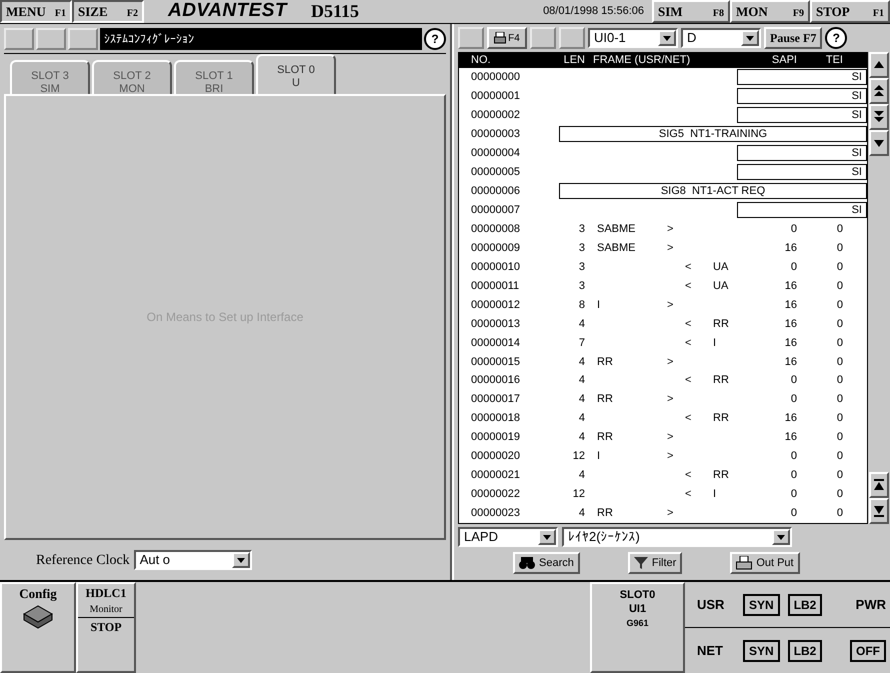 Image resolution: width=890 pixels, height=673 pixels. Describe the element at coordinates (677, 537) in the screenshot. I see `layer-select: ﾚｲﾔ2(ｼｰｹﾝｽ)` at that location.